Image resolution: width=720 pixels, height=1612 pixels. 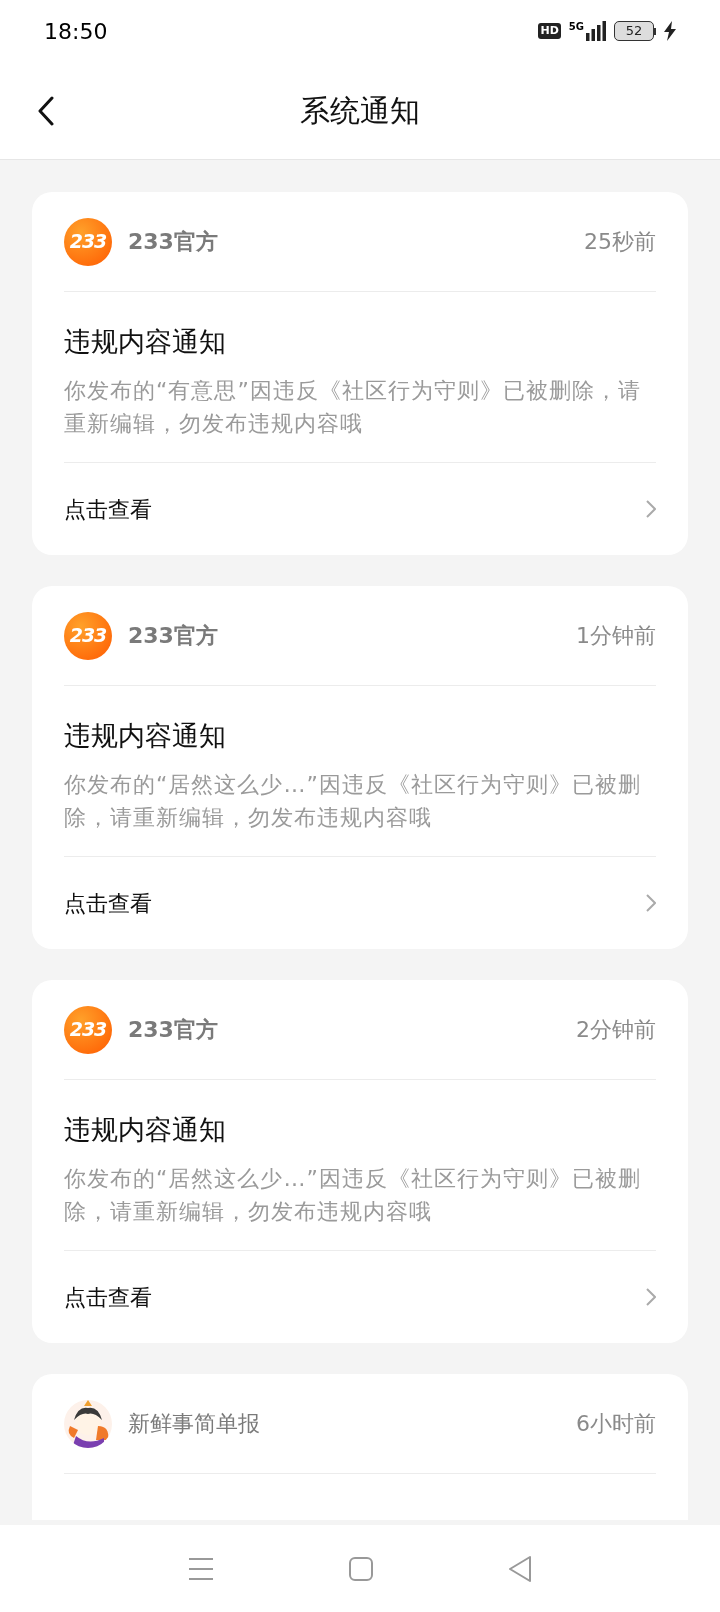 I want to click on network-label: 5G, so click(x=576, y=27).